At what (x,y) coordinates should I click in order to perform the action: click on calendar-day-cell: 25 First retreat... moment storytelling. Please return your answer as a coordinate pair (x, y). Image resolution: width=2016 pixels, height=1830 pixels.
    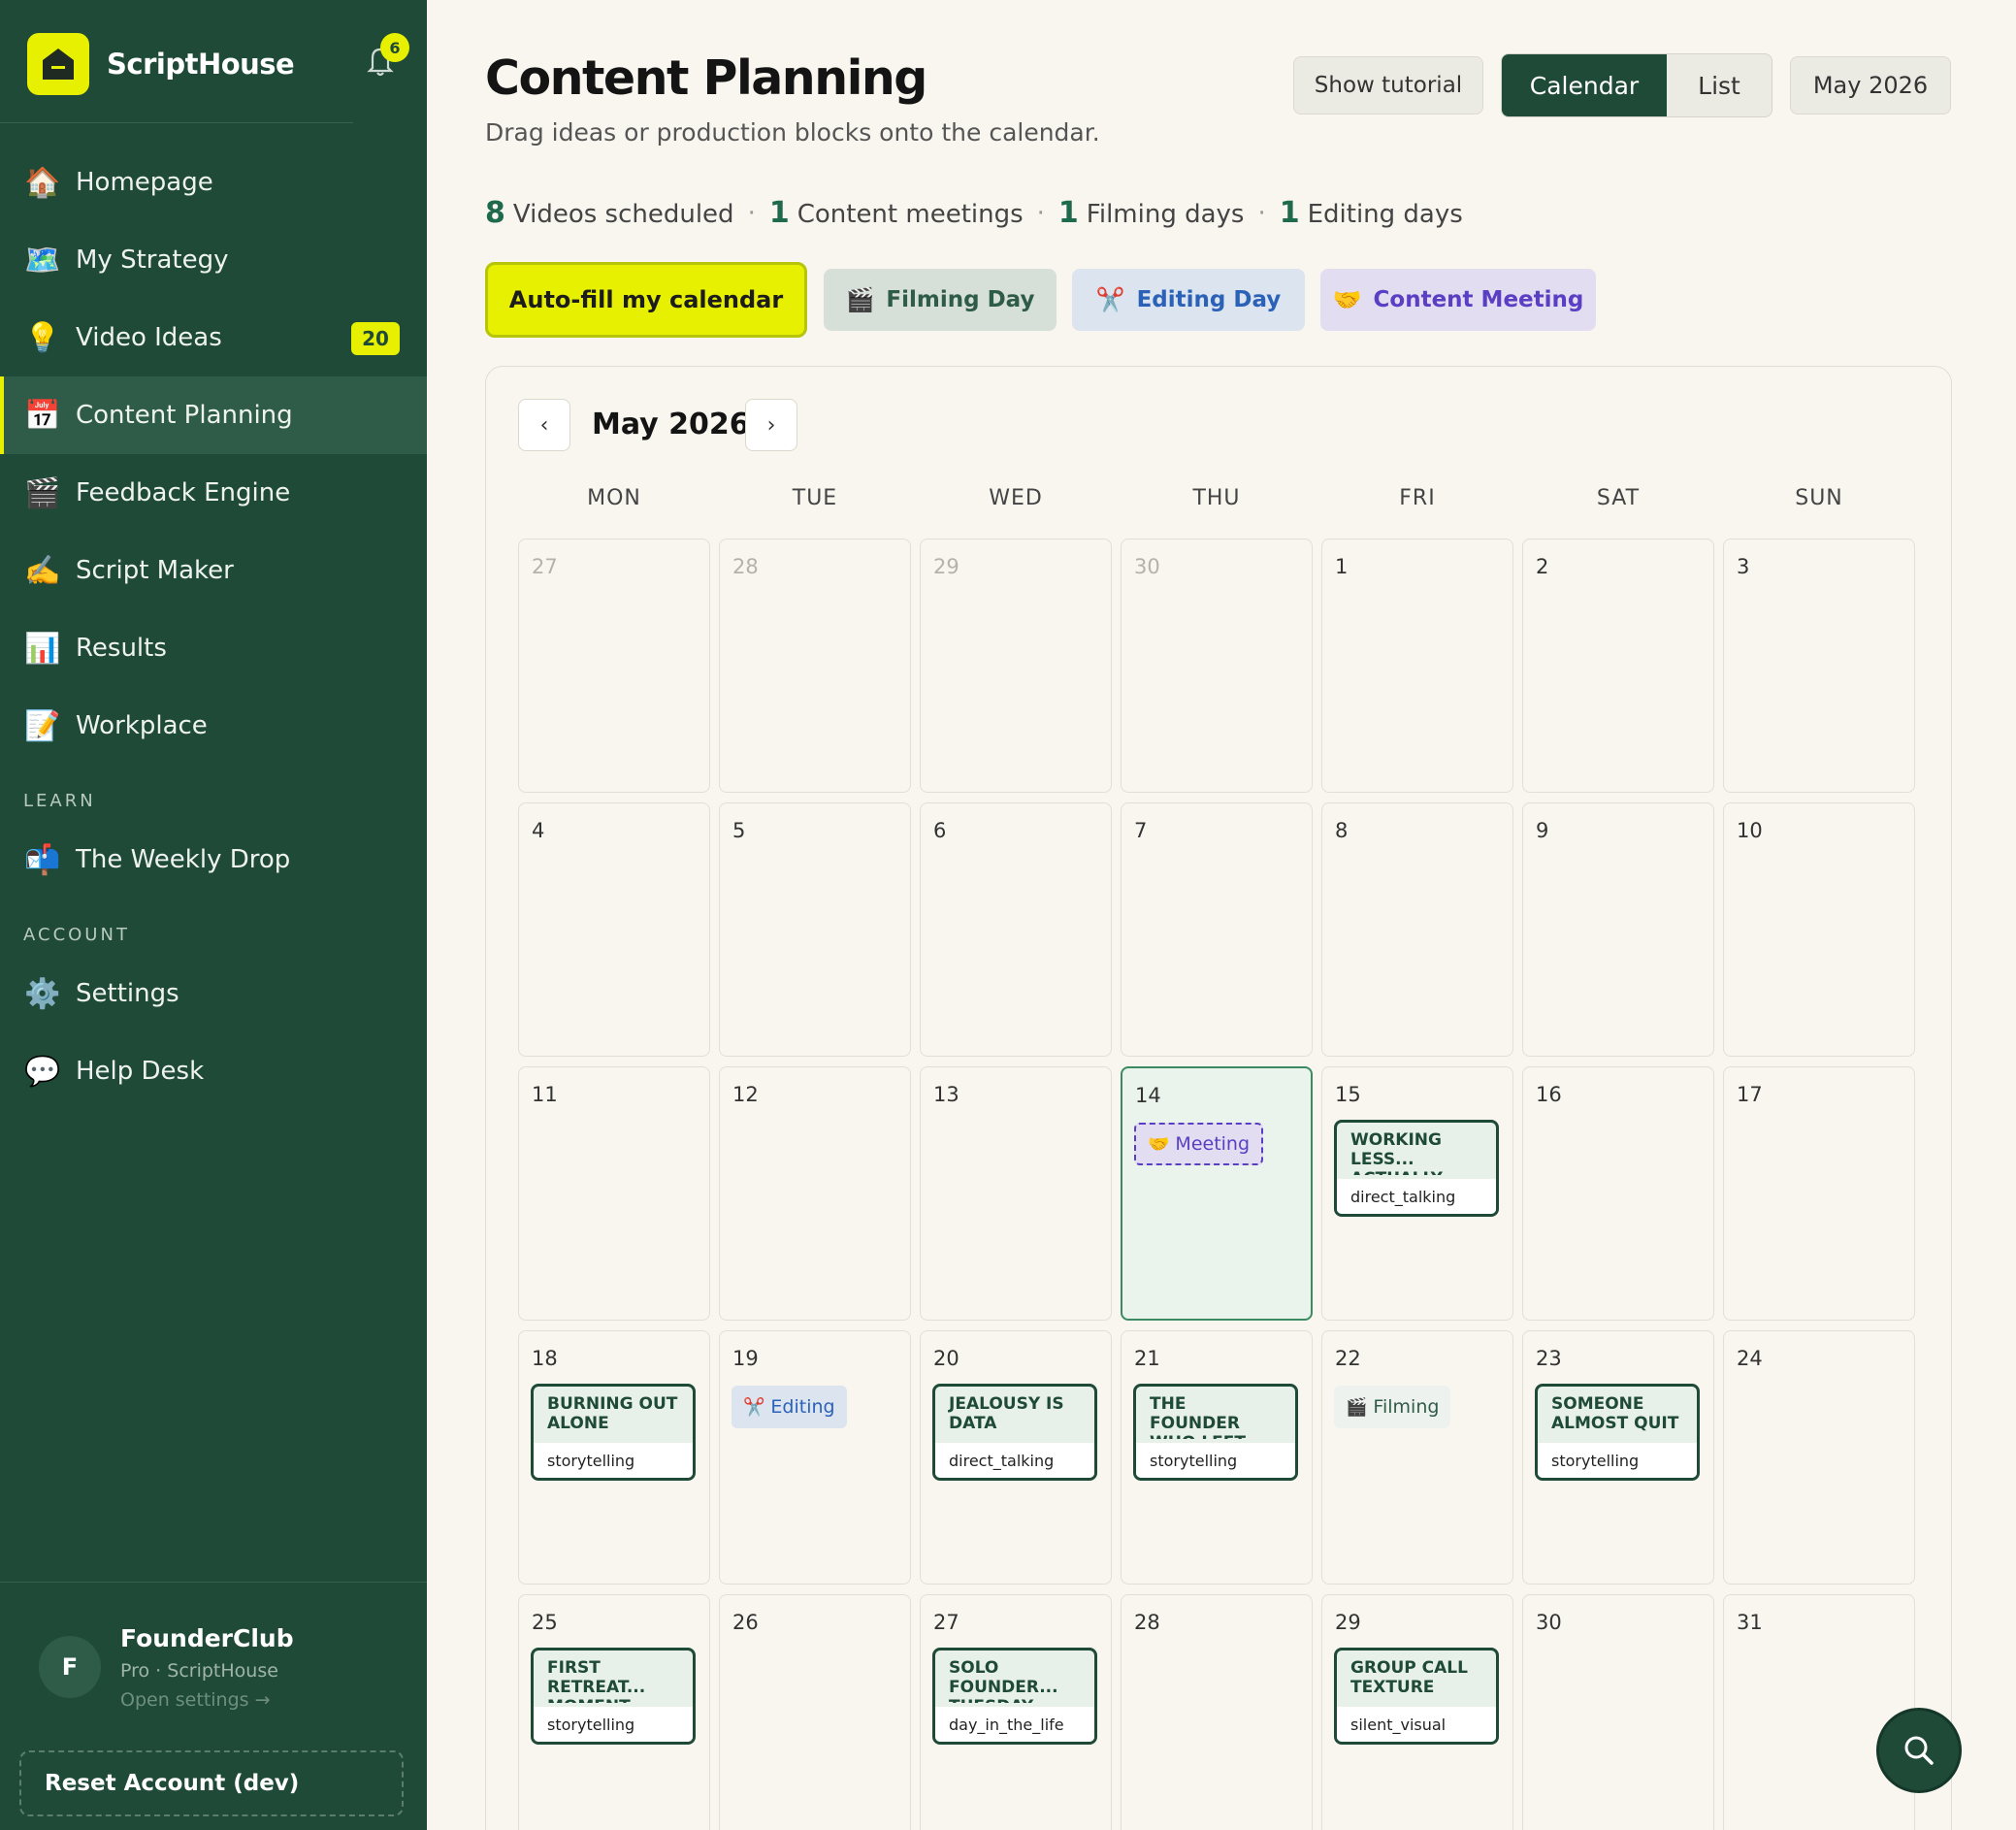
    Looking at the image, I should click on (614, 1712).